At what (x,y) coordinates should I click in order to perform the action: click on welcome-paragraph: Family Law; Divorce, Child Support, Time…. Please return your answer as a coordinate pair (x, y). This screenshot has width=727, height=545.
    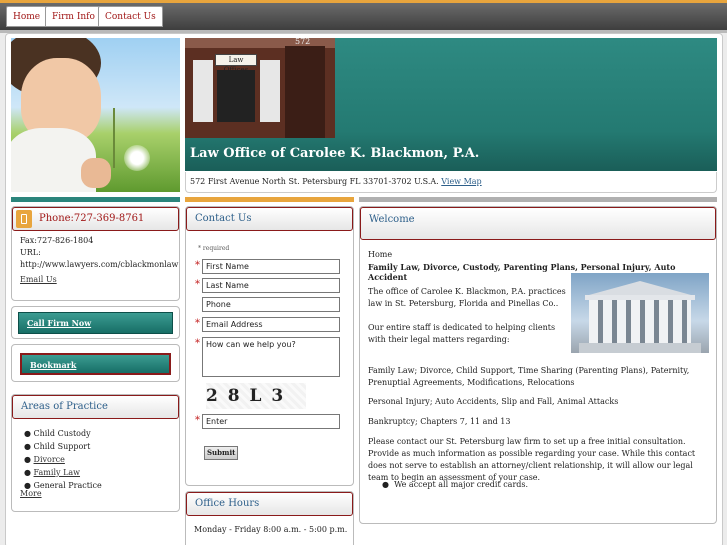
    Looking at the image, I should click on (529, 376).